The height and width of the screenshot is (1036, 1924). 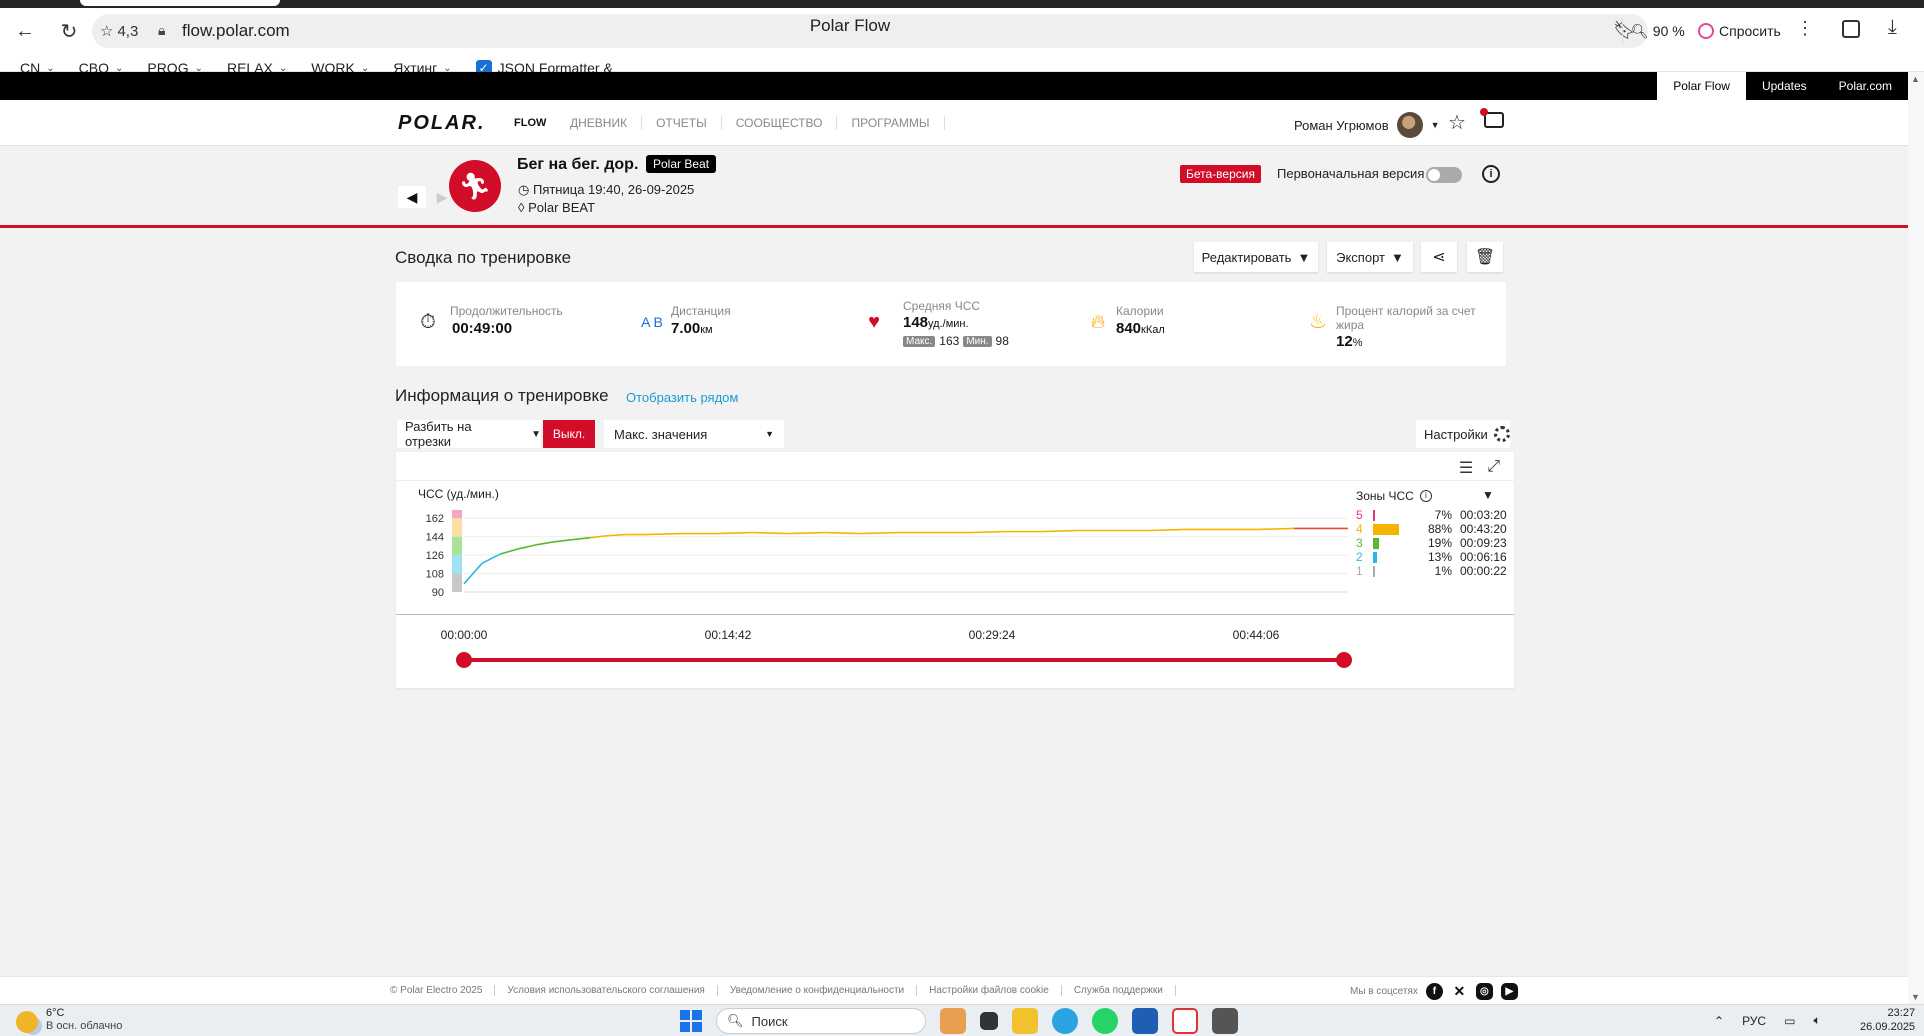 What do you see at coordinates (682, 397) in the screenshot?
I see `side-by-side-link: Отобразить рядом` at bounding box center [682, 397].